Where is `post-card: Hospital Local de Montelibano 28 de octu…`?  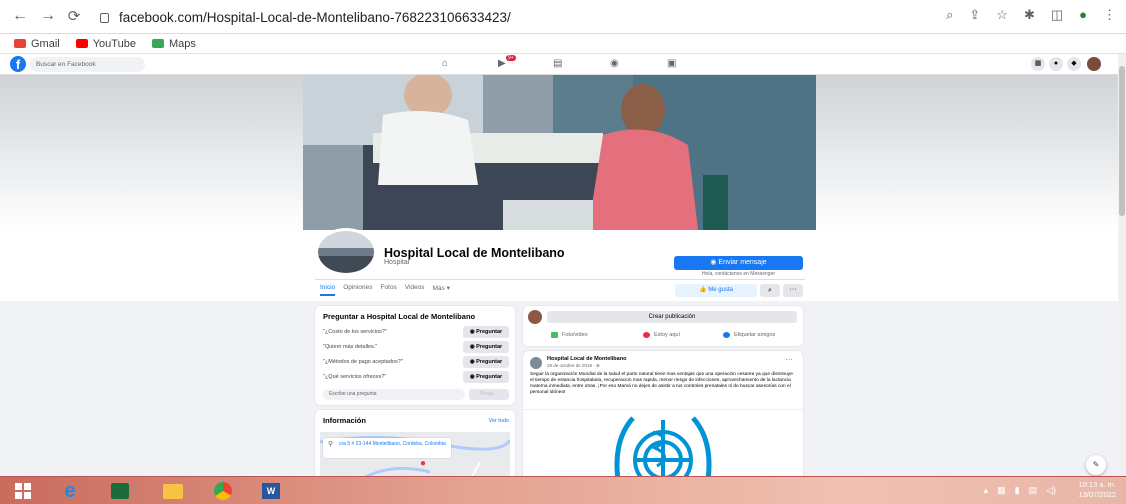
post-card: Hospital Local de Montelibano 28 de octu… is located at coordinates (663, 416).